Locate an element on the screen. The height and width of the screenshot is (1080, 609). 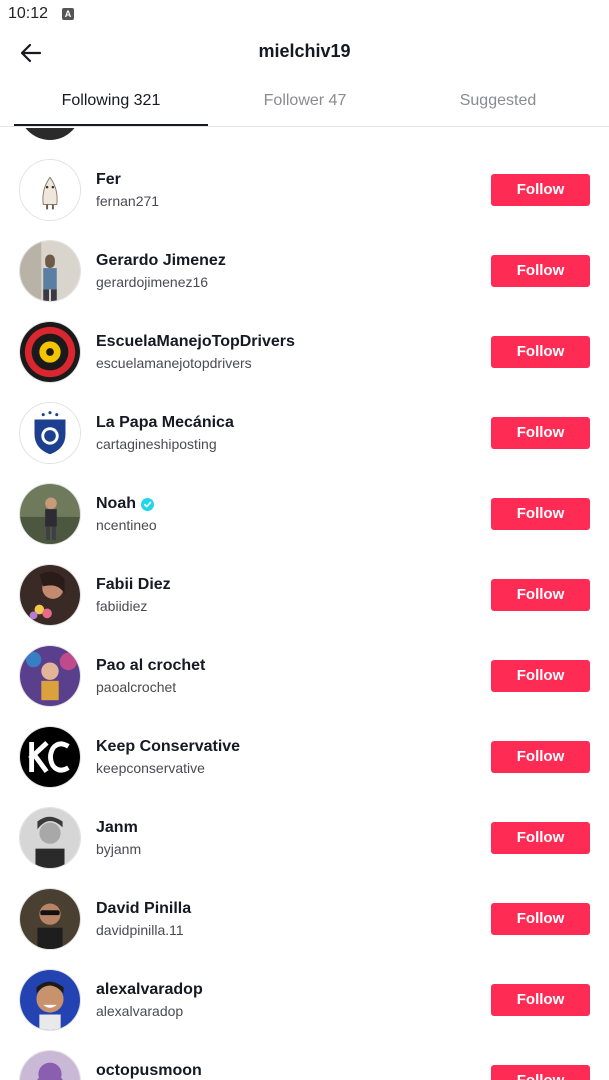
list-item: alexalvaradop alexalvaradop Follow is located at coordinates (304, 1009).